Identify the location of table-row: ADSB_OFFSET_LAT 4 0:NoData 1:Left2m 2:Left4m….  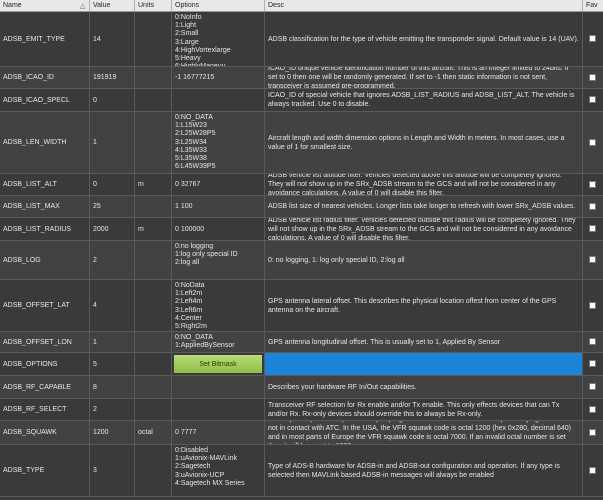
(301, 306).